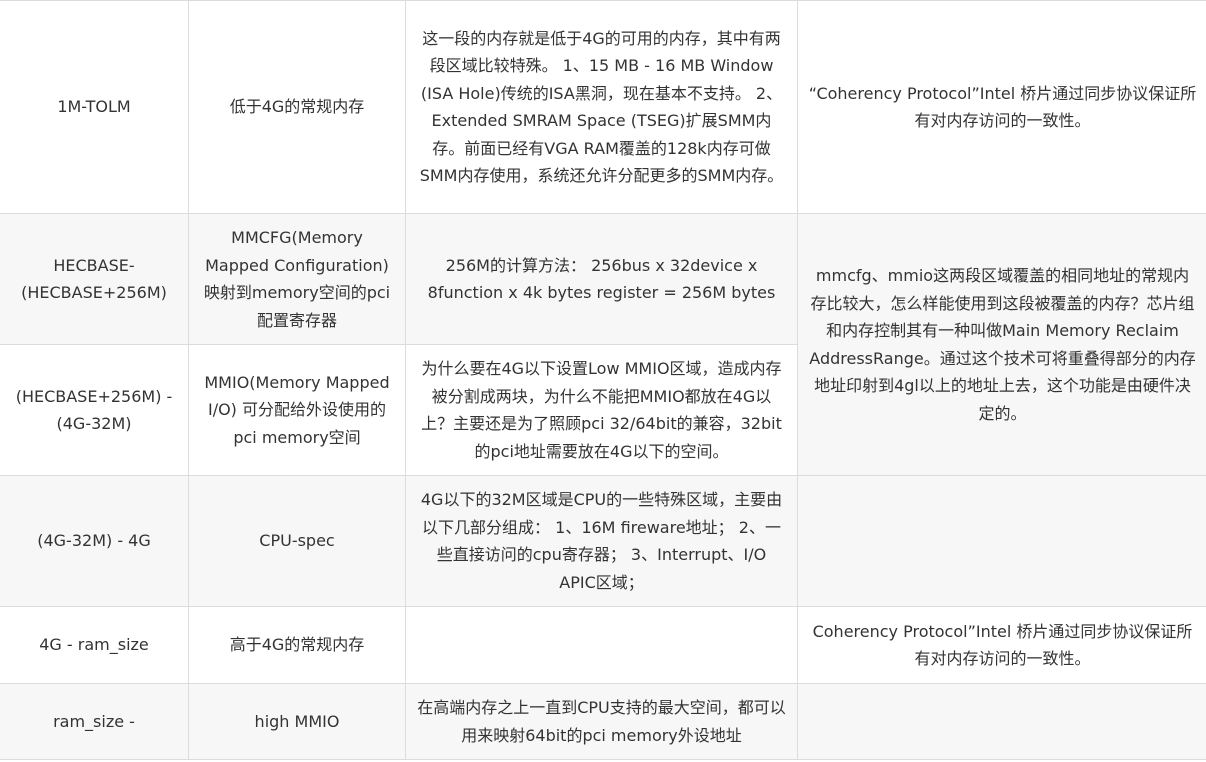 This screenshot has height=762, width=1206. I want to click on type-cell: 高于4G的常规内存, so click(297, 645).